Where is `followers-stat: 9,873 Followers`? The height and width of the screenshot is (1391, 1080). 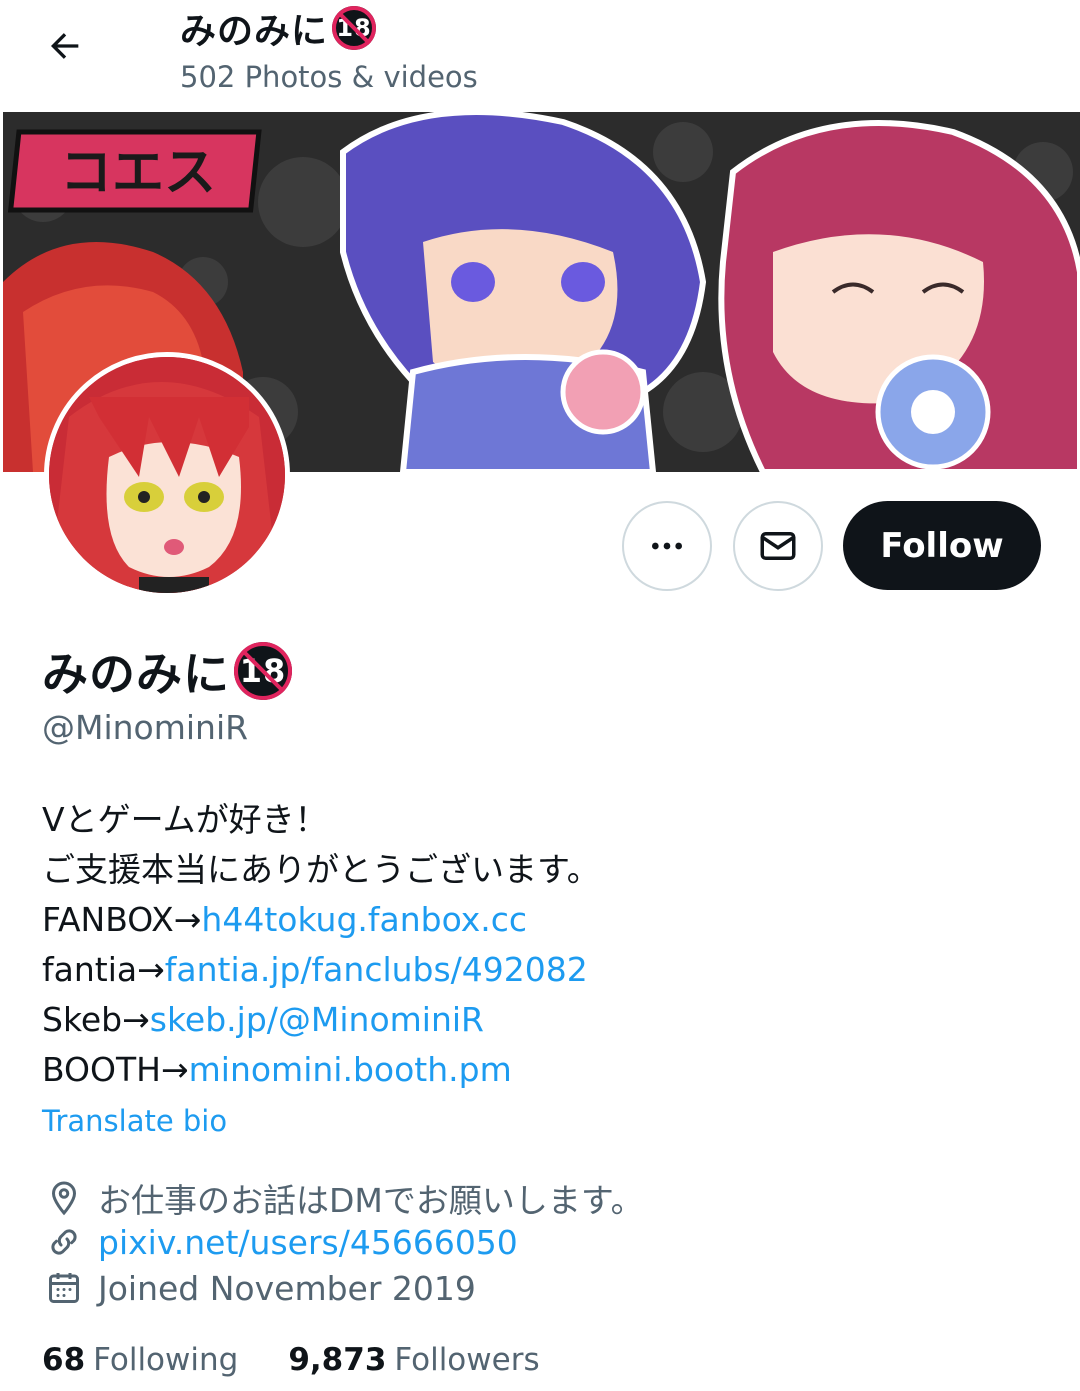
followers-stat: 9,873 Followers is located at coordinates (413, 1360).